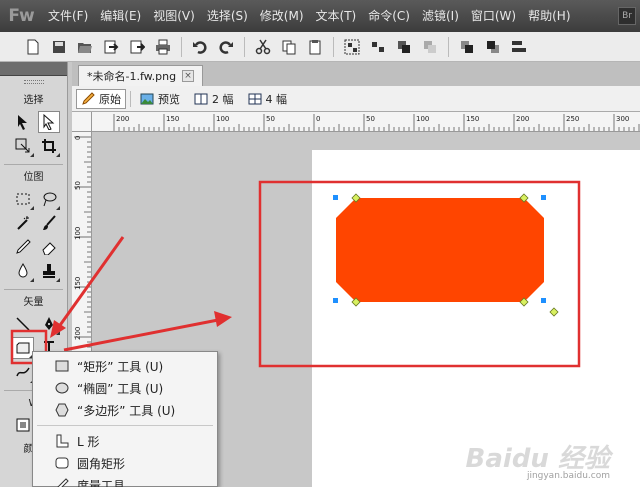  Describe the element at coordinates (549, 16) in the screenshot. I see `menu-help: 帮助(H)` at that location.